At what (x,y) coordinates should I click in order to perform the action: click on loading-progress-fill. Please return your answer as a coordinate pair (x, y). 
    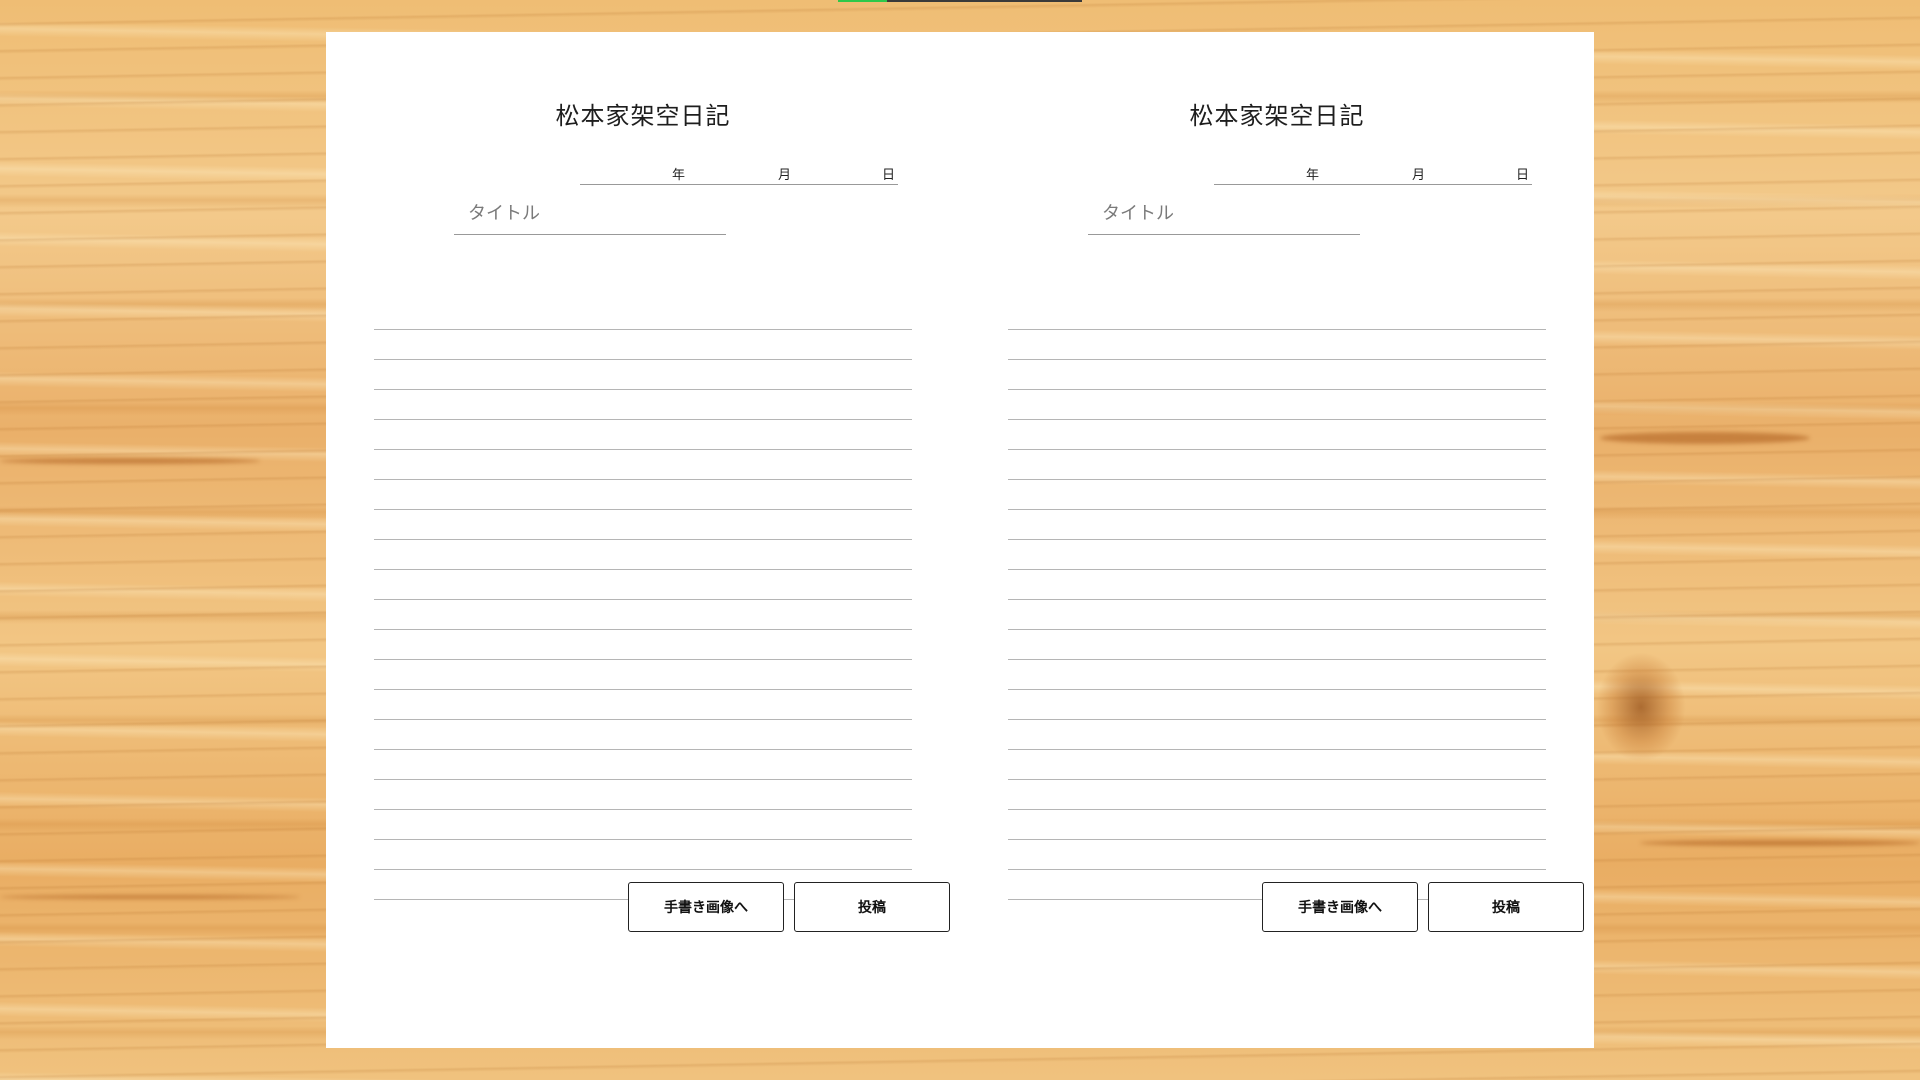
    Looking at the image, I should click on (862, 1).